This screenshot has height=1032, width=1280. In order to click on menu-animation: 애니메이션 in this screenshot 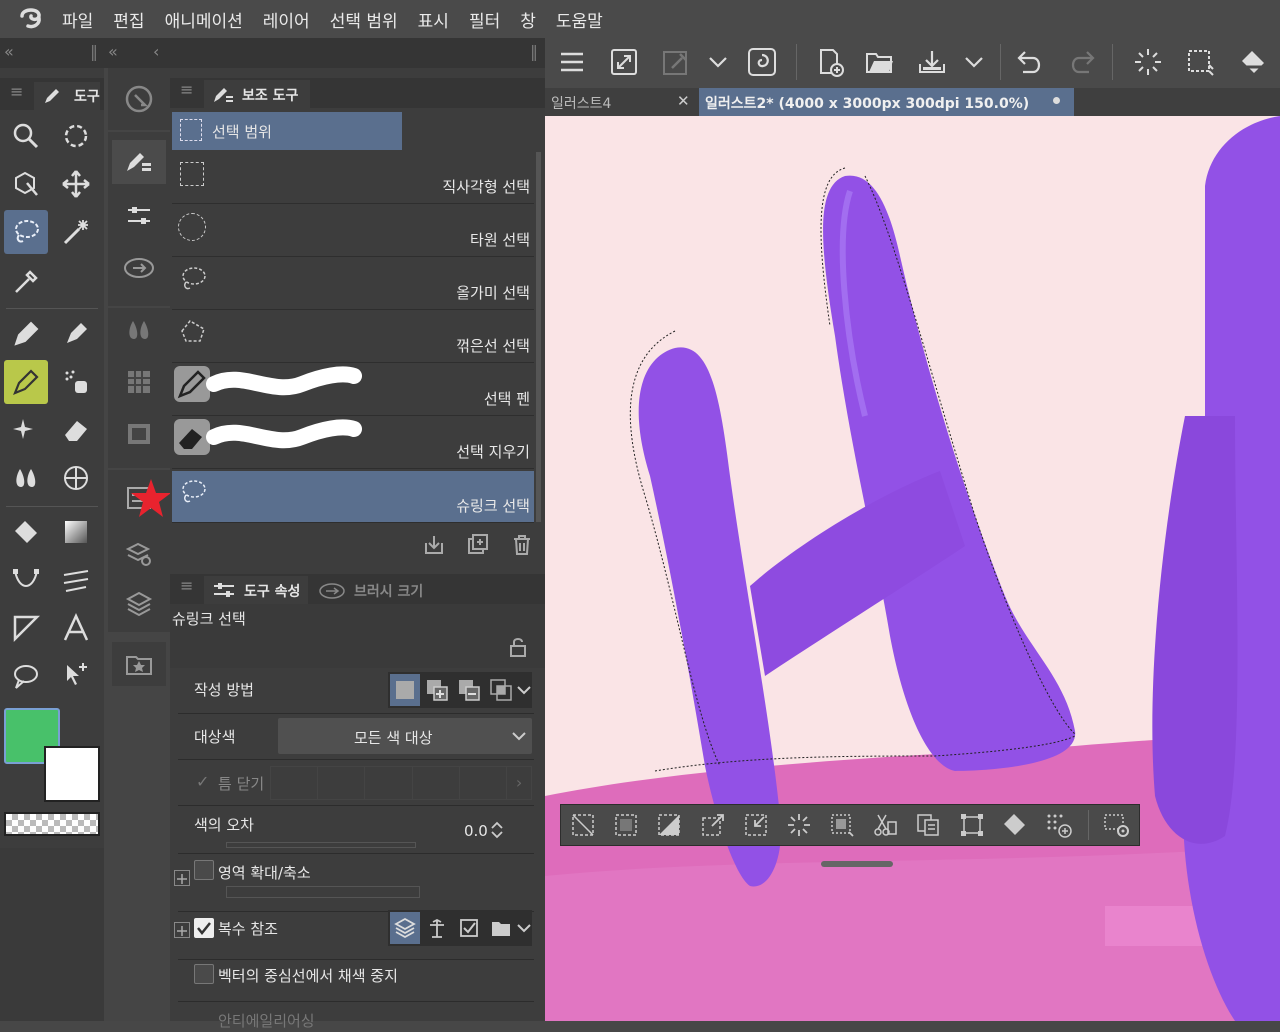, I will do `click(204, 19)`.